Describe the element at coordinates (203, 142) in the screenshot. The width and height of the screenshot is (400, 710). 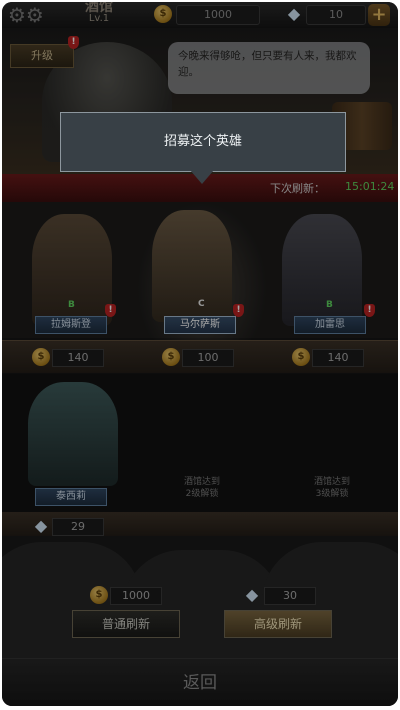
I see `recruit-tooltip: 招募这个英雄` at that location.